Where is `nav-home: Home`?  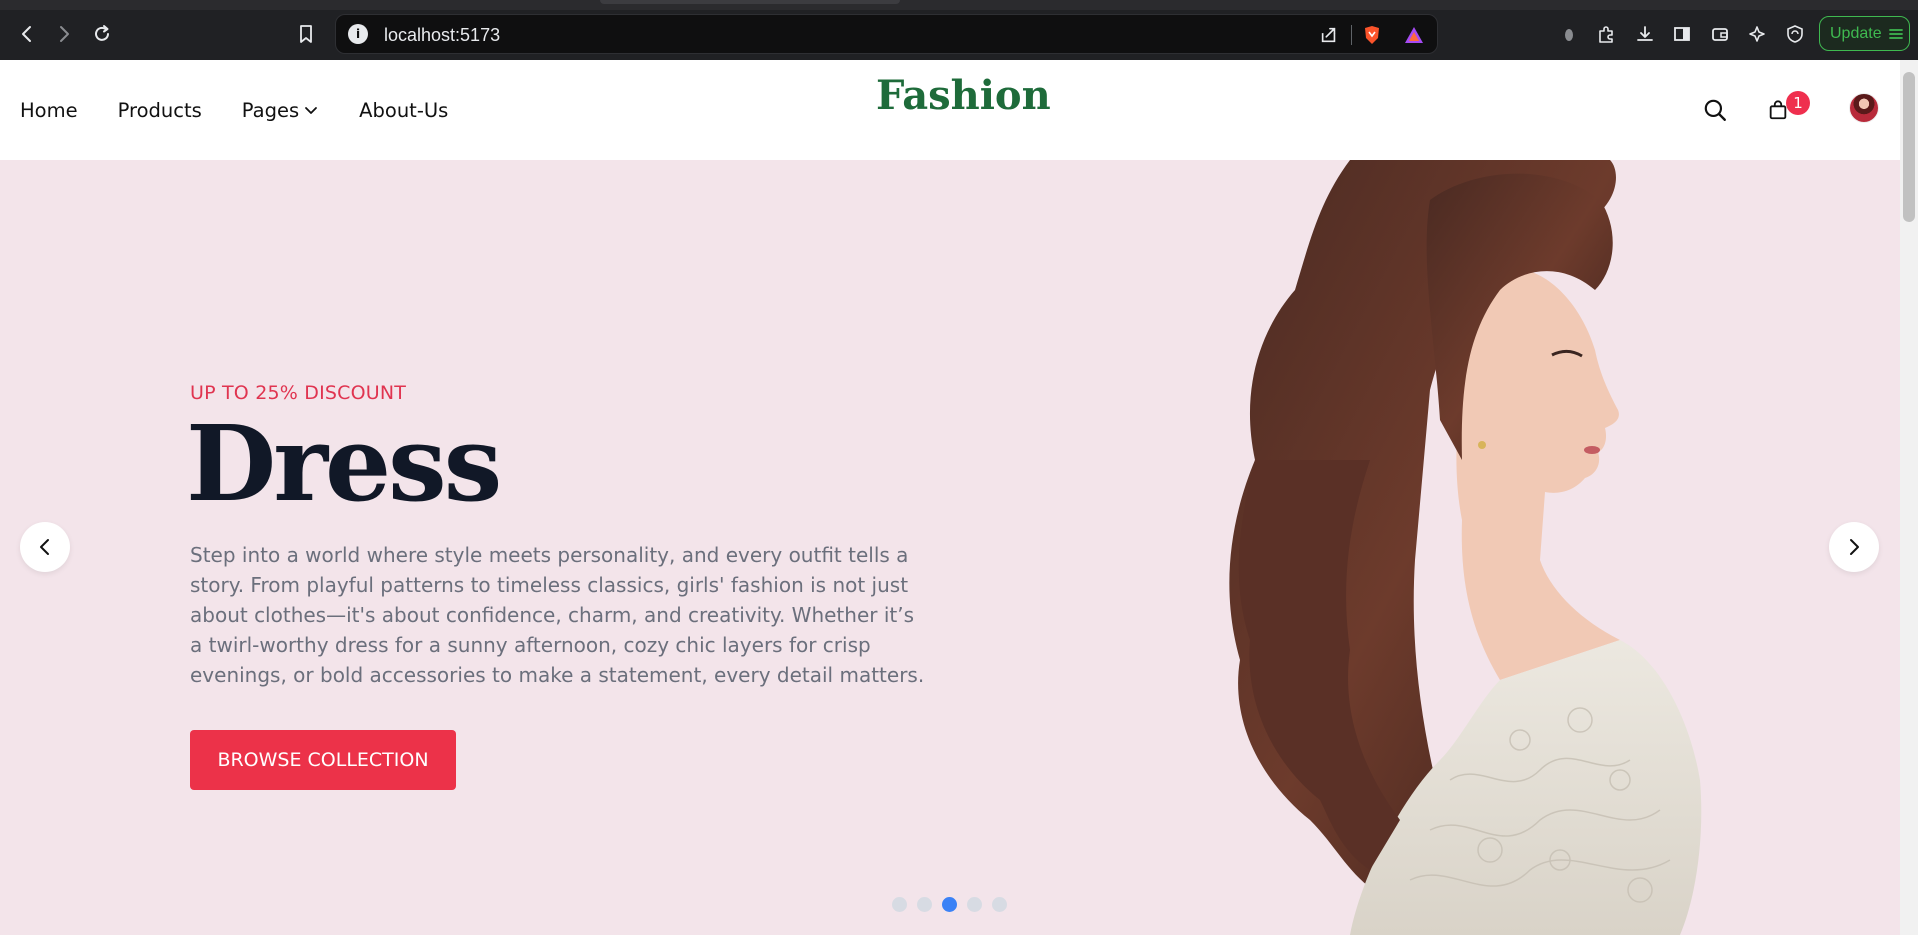
nav-home: Home is located at coordinates (49, 110).